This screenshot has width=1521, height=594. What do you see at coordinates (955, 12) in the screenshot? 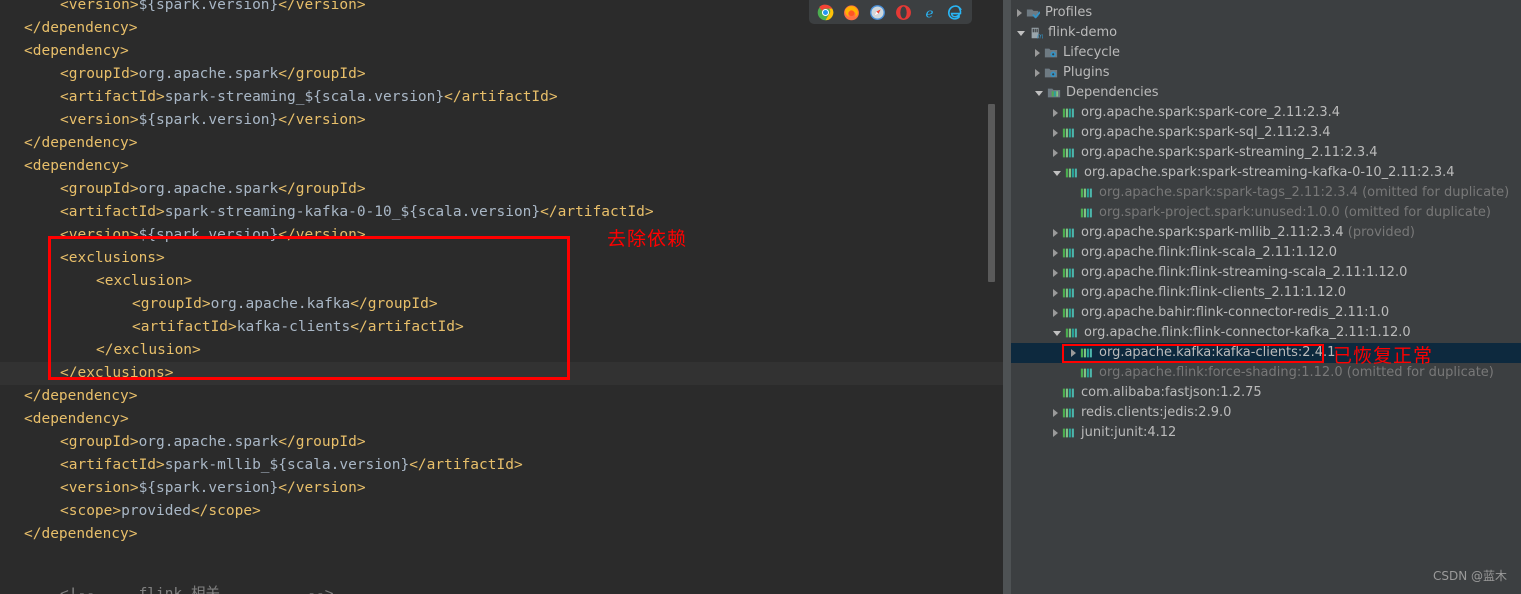
I see `edge-icon` at bounding box center [955, 12].